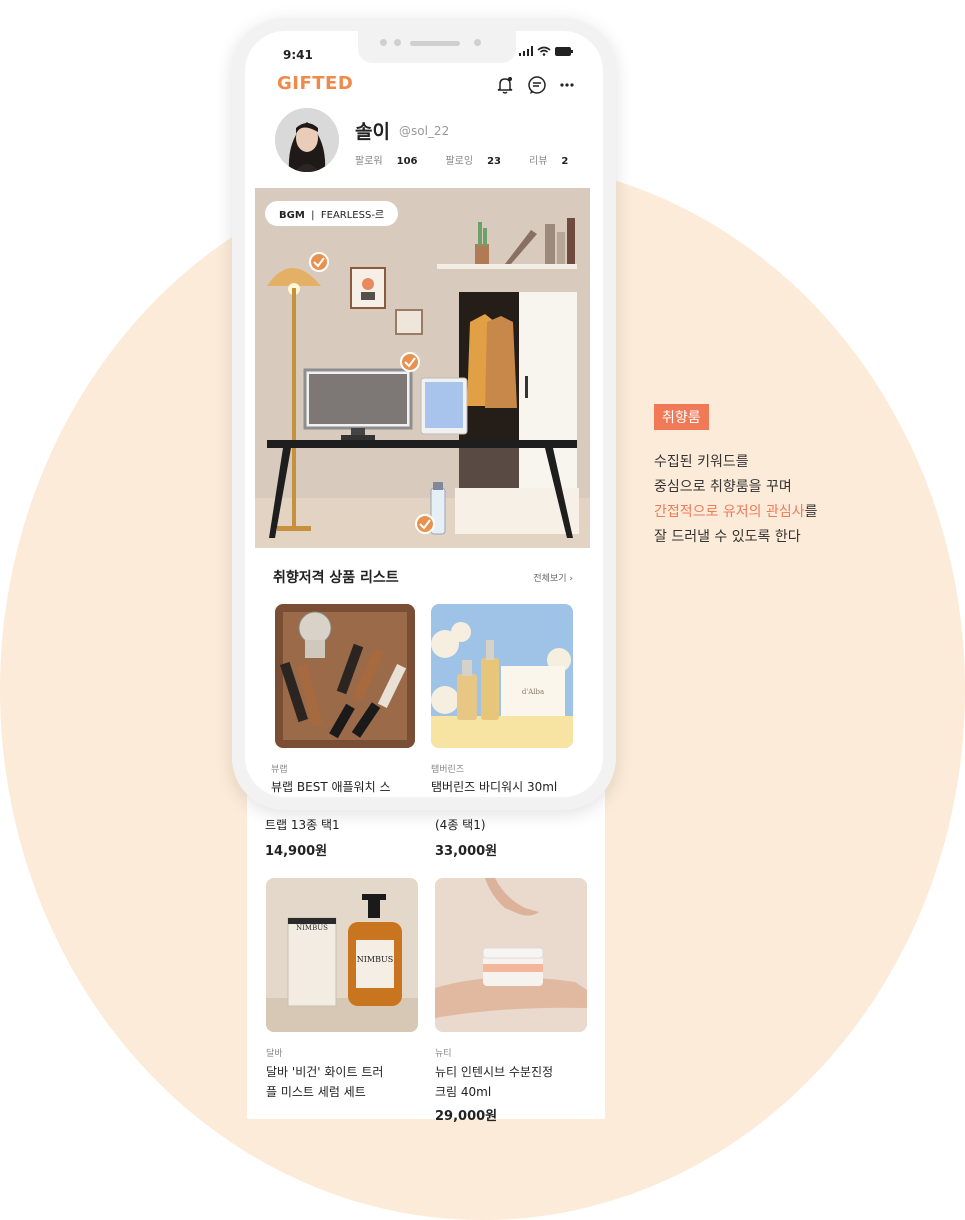 The width and height of the screenshot is (965, 1220). I want to click on product-name-2-line2: (4종 택1), so click(460, 825).